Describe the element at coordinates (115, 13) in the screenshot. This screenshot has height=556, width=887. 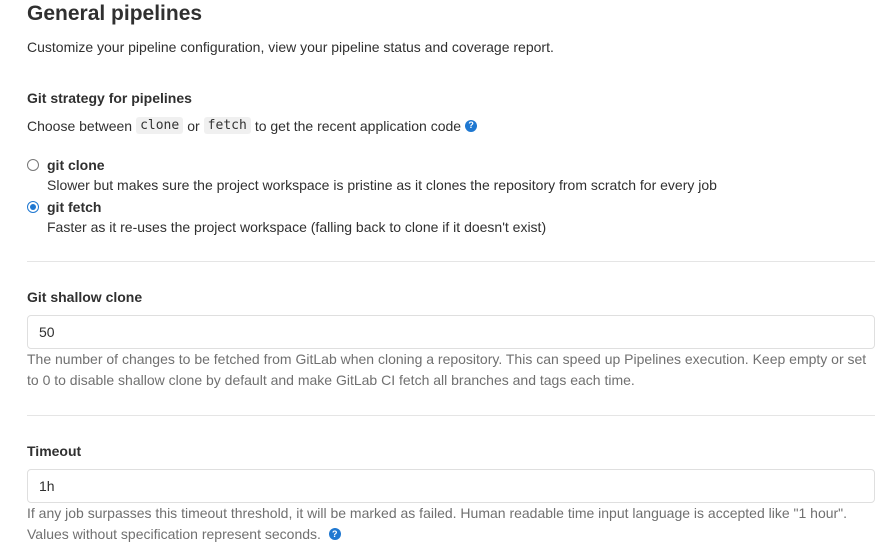
I see `page-title: General pipelines` at that location.